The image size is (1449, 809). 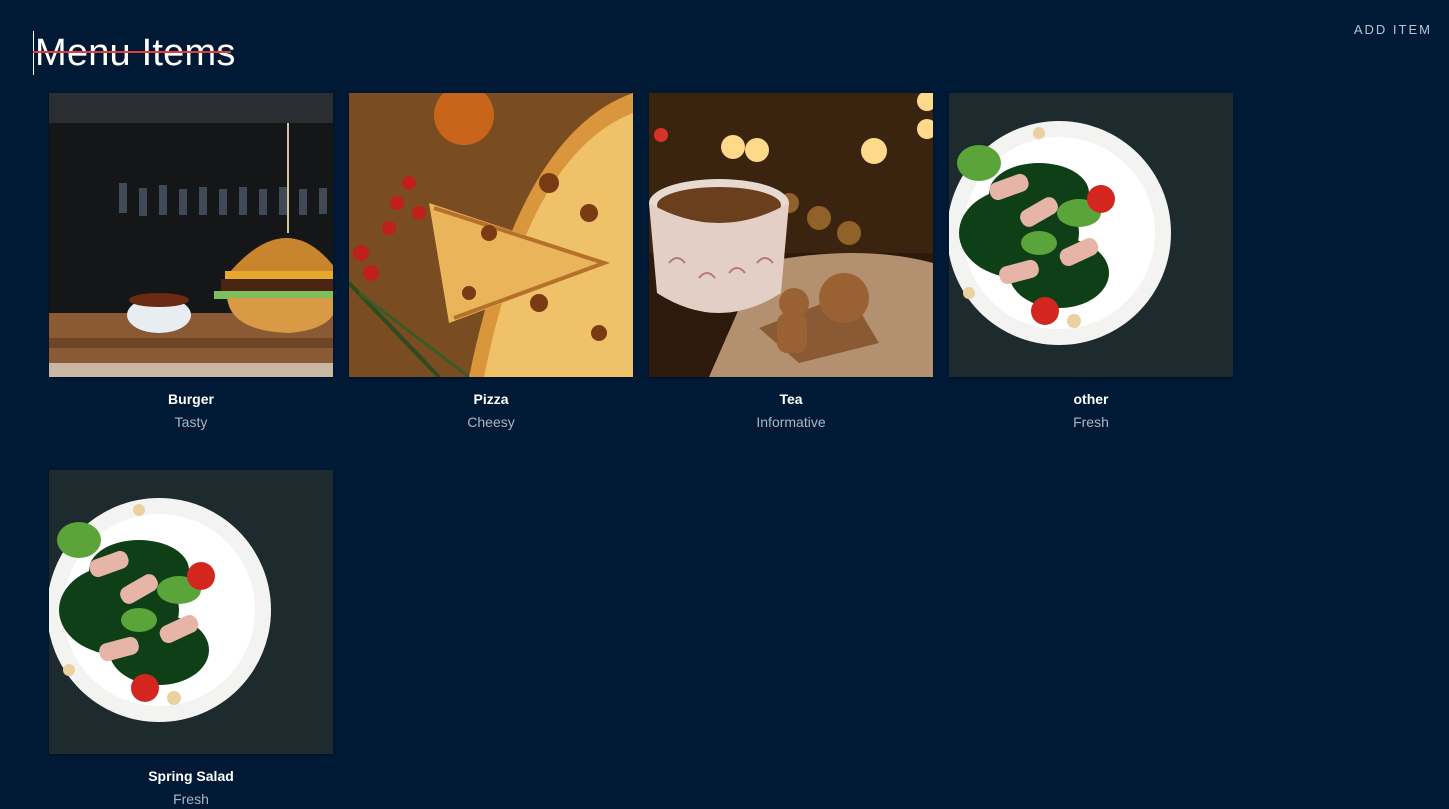 I want to click on menu-item-card: Tea Informative, so click(x=791, y=261).